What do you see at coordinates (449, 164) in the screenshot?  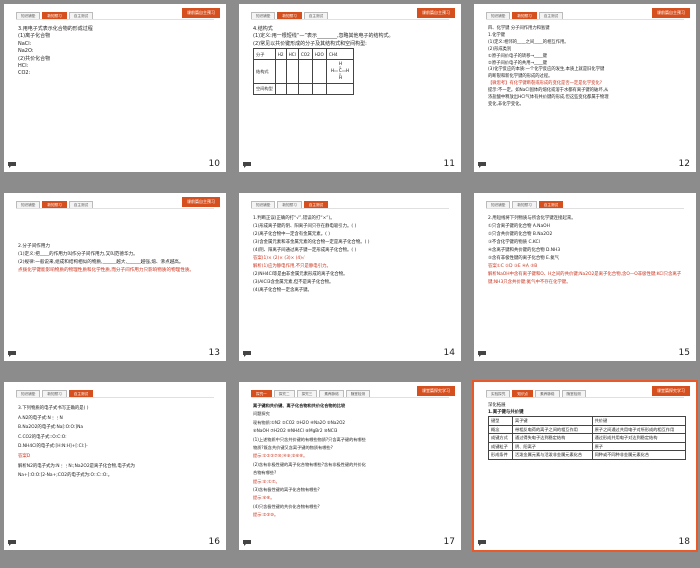 I see `slide-number: 11` at bounding box center [449, 164].